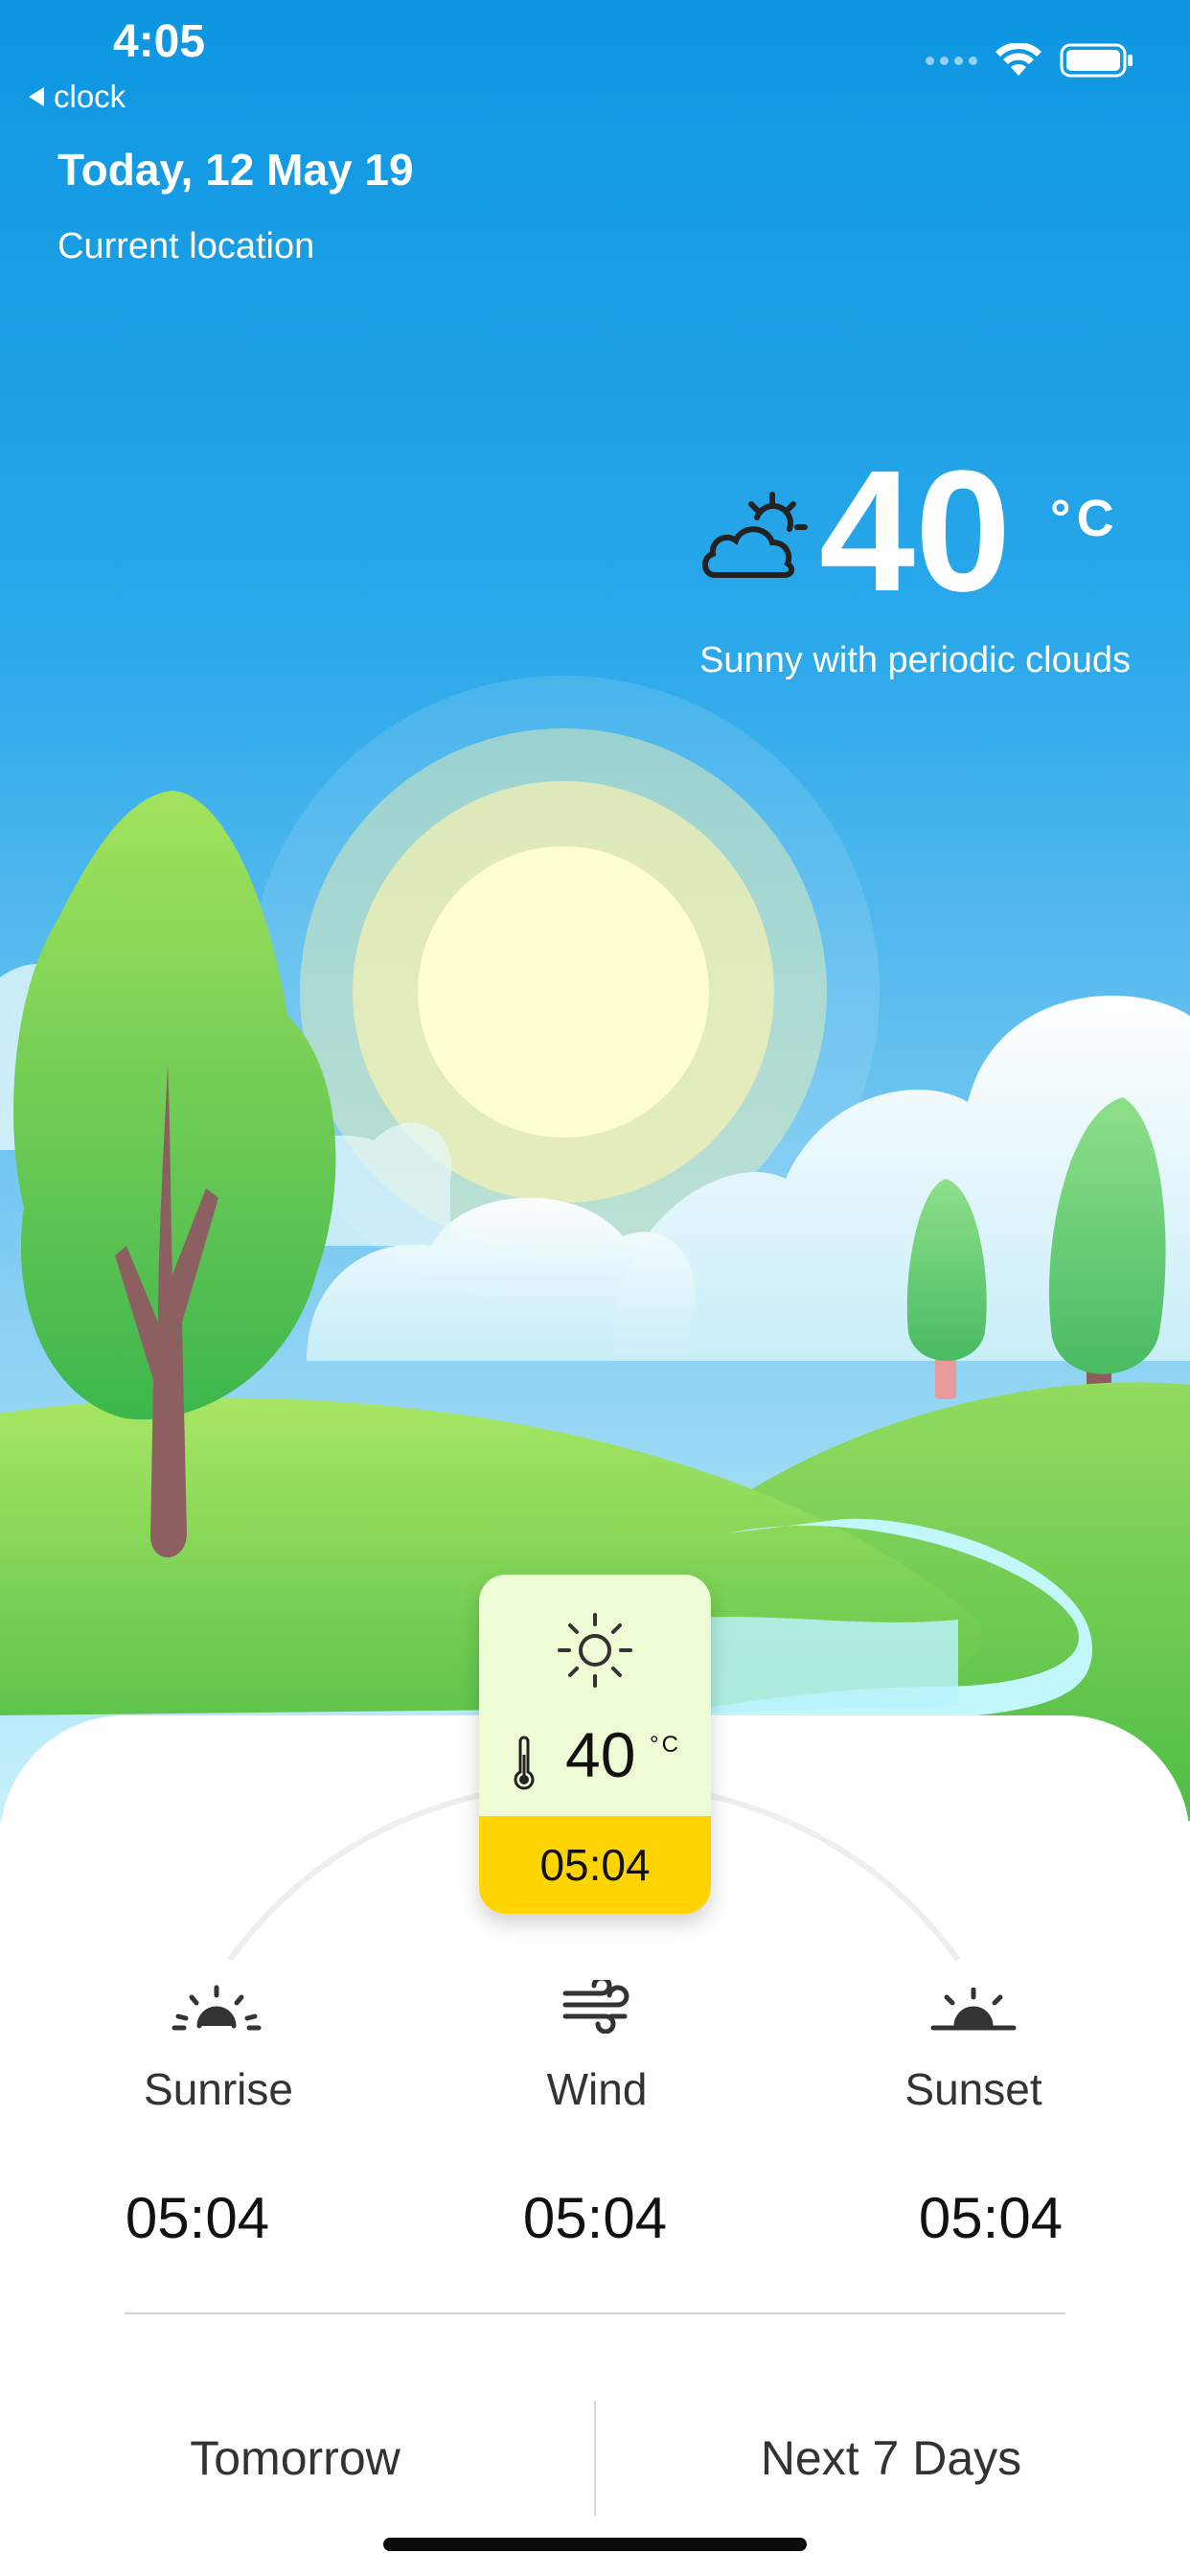 This screenshot has height=2576, width=1190. I want to click on home-indicator, so click(595, 2544).